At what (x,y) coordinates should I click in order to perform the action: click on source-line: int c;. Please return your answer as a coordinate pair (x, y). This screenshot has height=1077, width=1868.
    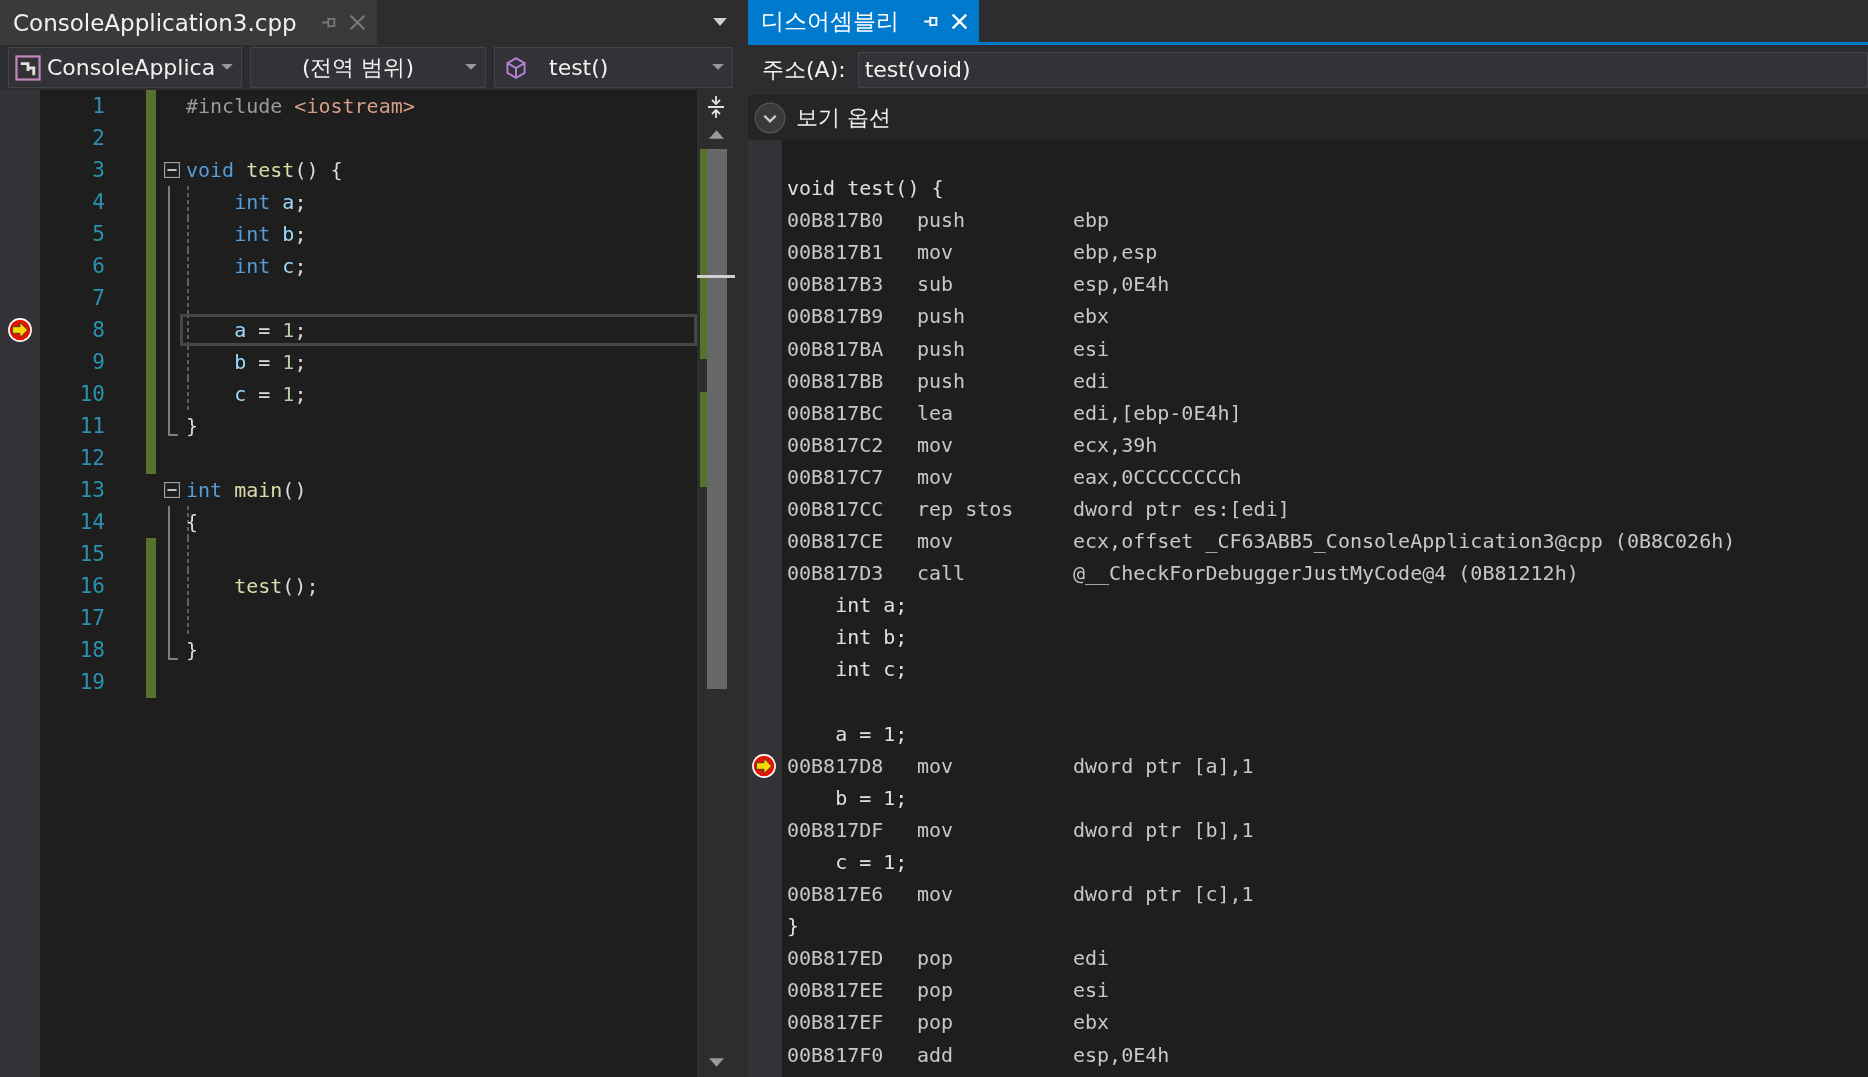
    Looking at the image, I should click on (871, 669).